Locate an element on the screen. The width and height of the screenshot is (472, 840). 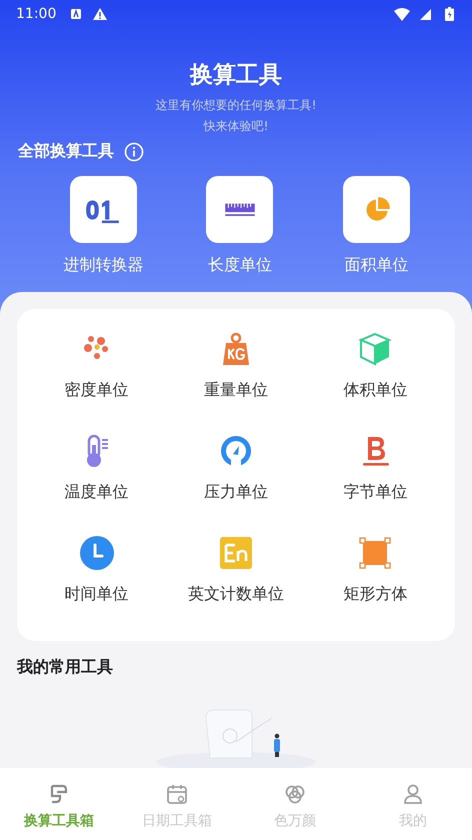
clock-icon is located at coordinates (96, 553).